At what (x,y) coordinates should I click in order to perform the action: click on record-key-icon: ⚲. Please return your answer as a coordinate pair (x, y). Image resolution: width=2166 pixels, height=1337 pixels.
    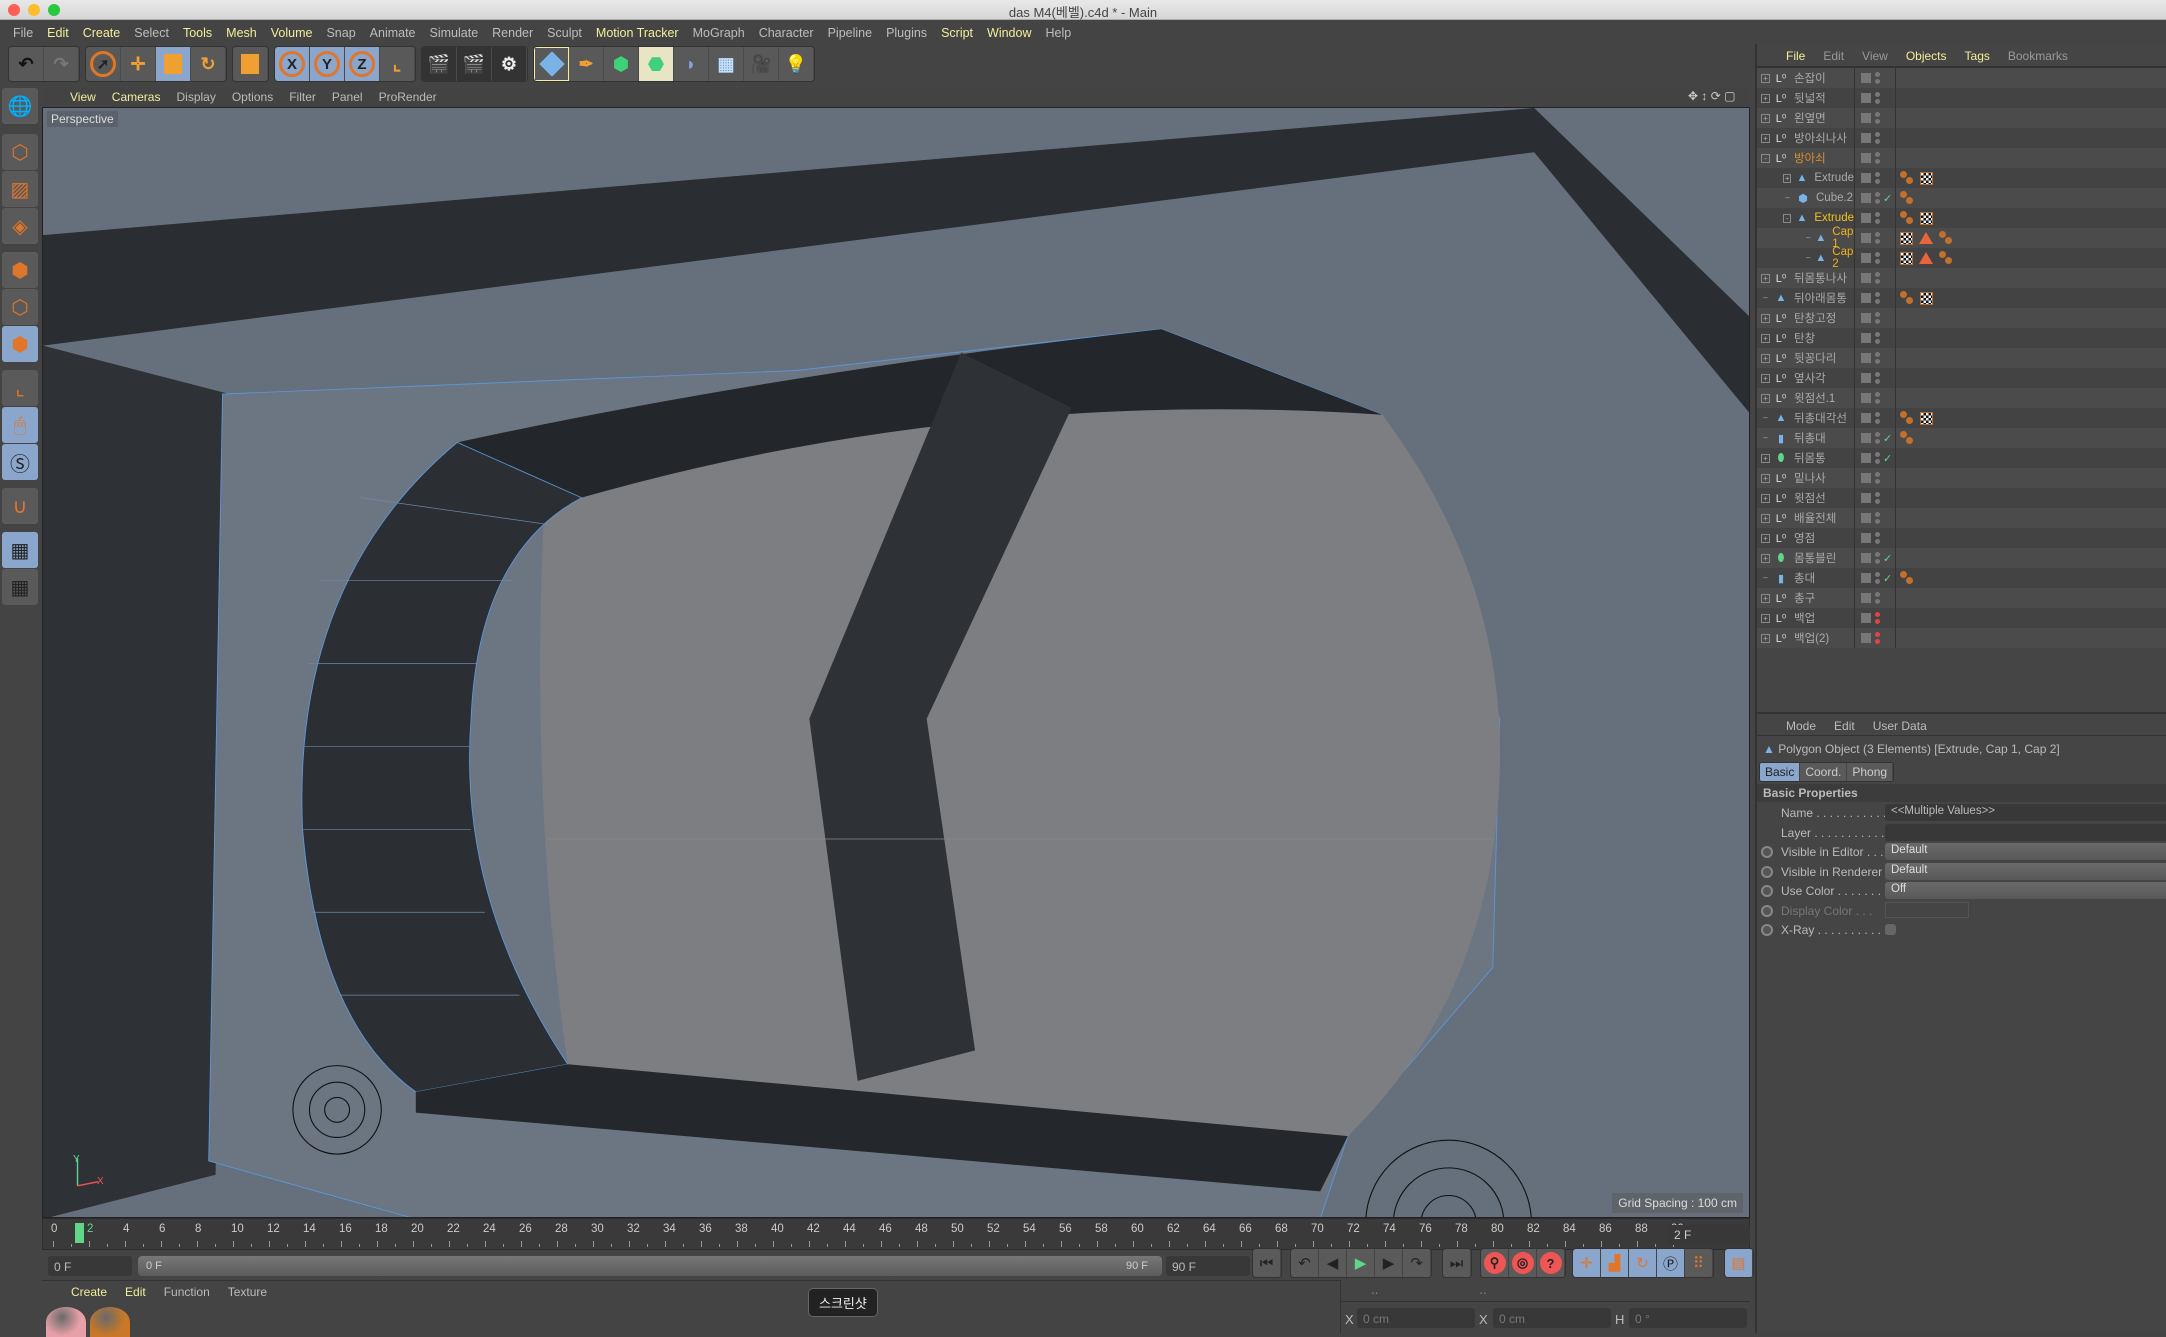
    Looking at the image, I should click on (1495, 1263).